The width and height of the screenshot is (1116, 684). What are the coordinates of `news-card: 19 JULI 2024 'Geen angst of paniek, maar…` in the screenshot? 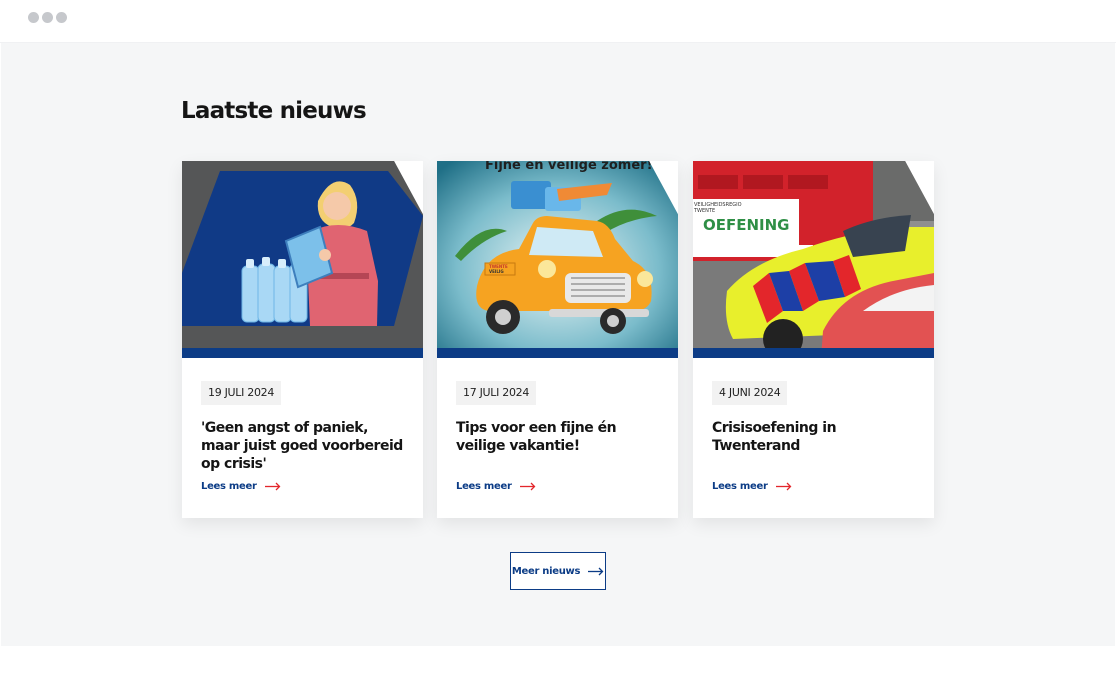 It's located at (302, 339).